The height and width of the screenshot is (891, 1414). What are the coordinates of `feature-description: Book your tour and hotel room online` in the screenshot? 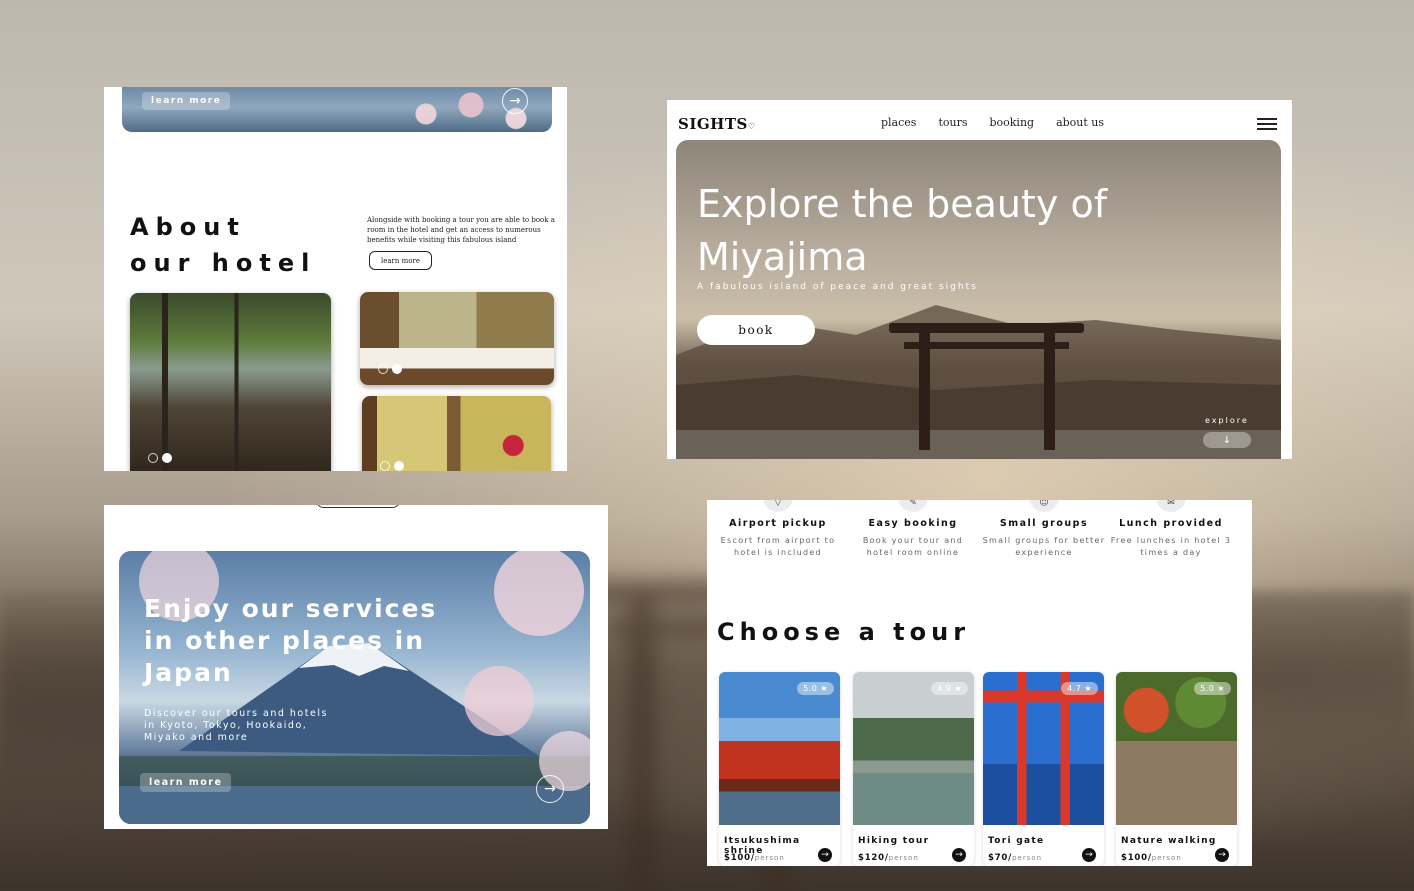 It's located at (913, 546).